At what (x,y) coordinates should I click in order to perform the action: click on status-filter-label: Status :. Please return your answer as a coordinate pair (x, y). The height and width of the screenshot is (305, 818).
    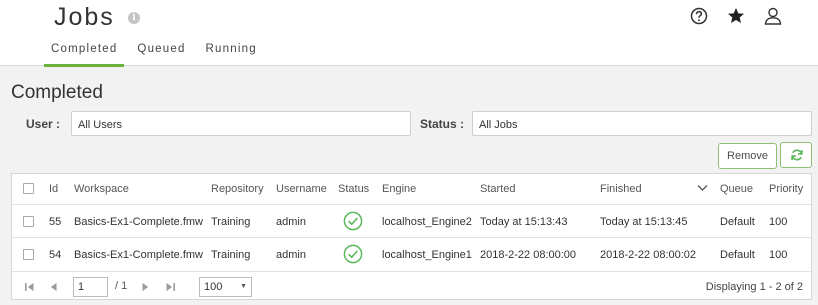
    Looking at the image, I should click on (442, 124).